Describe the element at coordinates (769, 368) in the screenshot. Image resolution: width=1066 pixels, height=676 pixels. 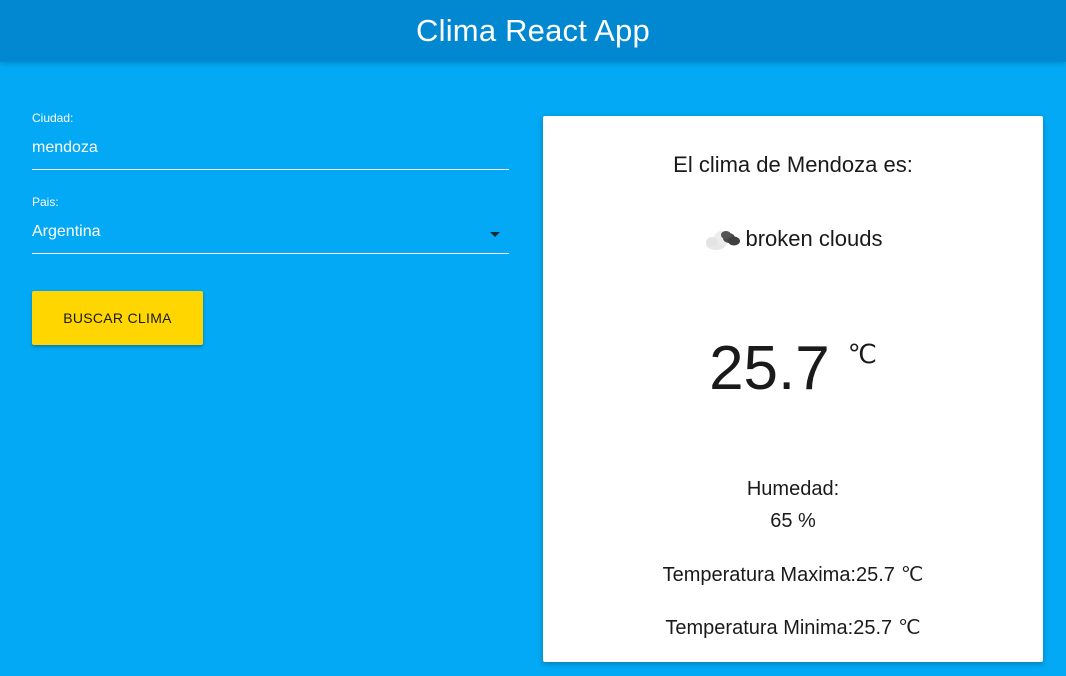
I see `temperature-value: 25.7` at that location.